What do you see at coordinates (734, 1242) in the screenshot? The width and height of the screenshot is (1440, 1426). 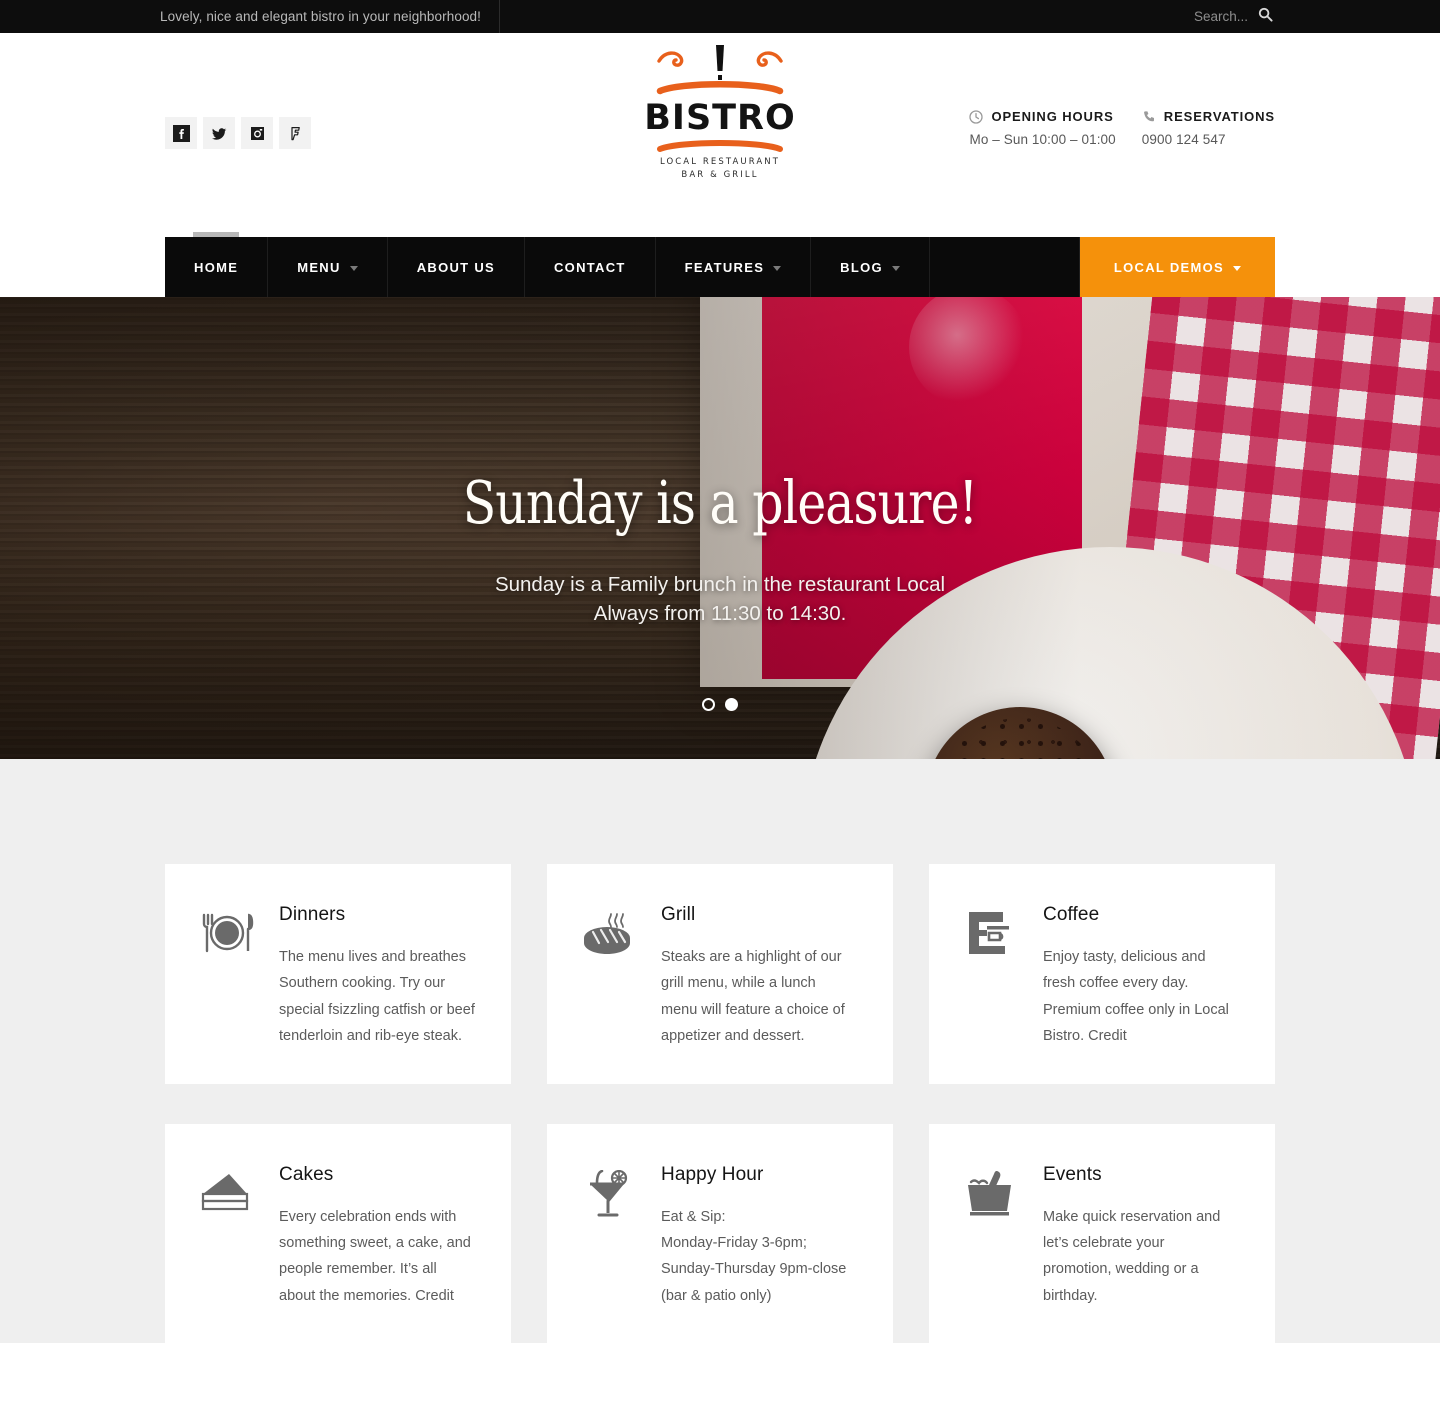 I see `feature-text-line: Monday-Friday 3-6pm;` at bounding box center [734, 1242].